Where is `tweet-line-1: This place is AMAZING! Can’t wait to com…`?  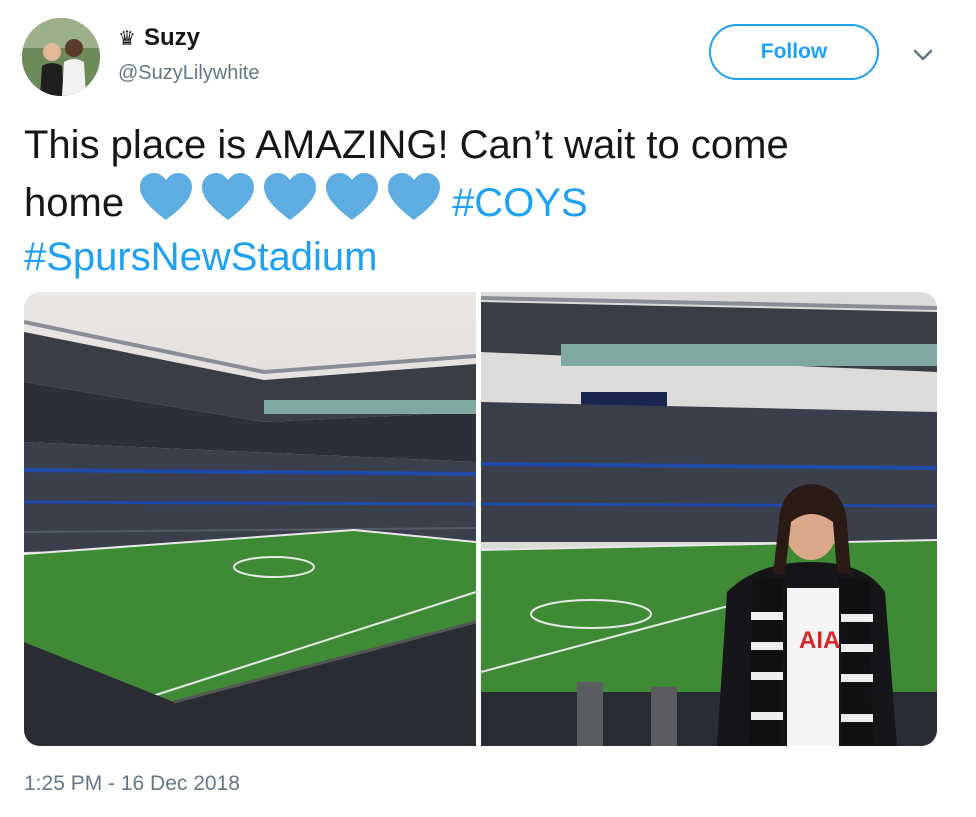 tweet-line-1: This place is AMAZING! Can’t wait to com… is located at coordinates (406, 145).